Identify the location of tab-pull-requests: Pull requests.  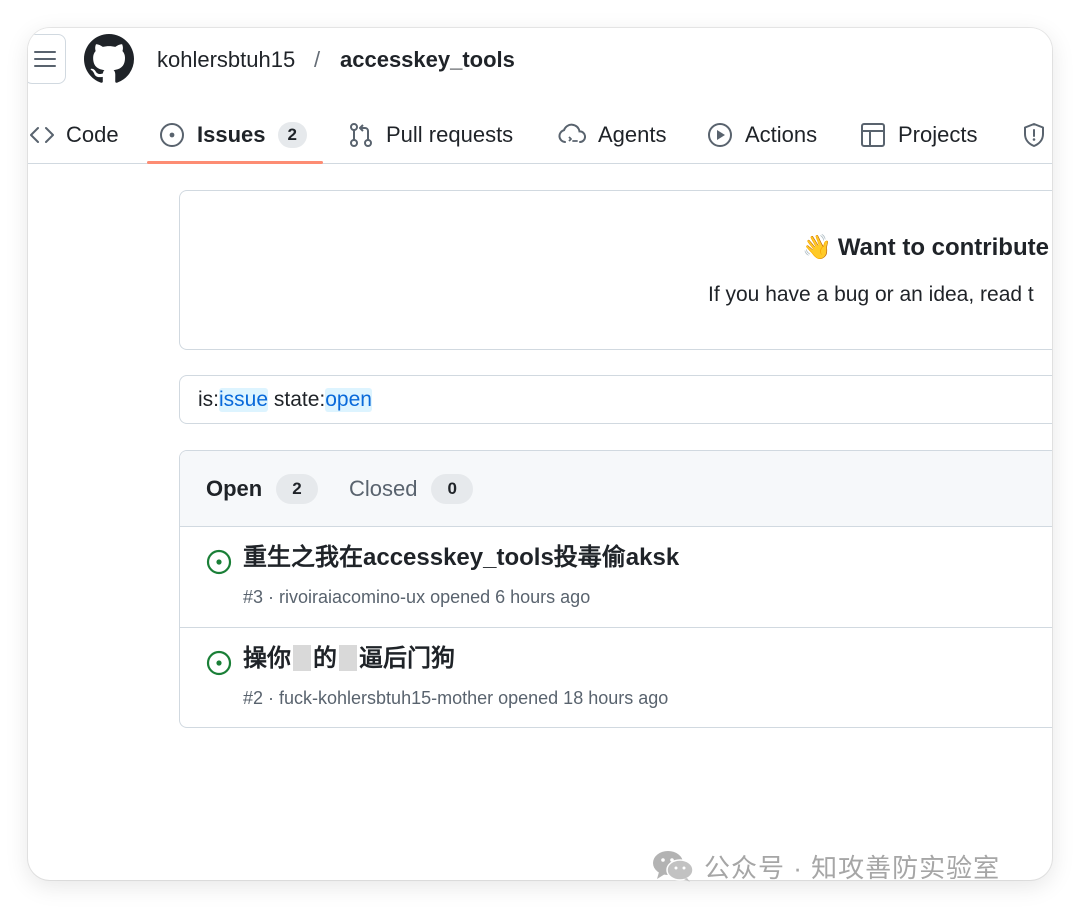
(430, 135).